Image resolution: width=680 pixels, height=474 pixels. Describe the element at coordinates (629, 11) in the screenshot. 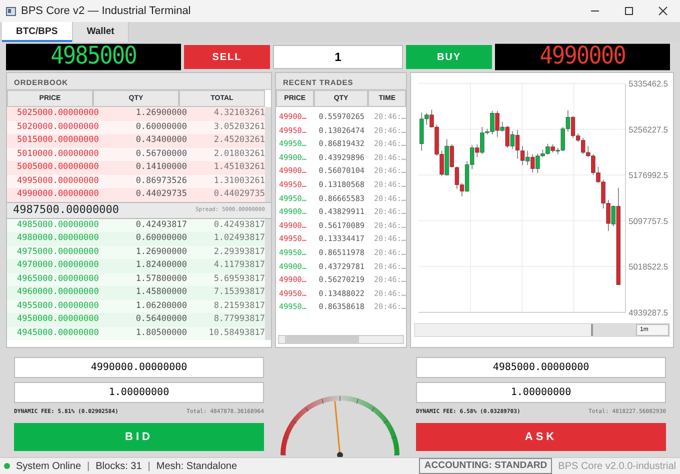

I see `maximize-icon` at that location.